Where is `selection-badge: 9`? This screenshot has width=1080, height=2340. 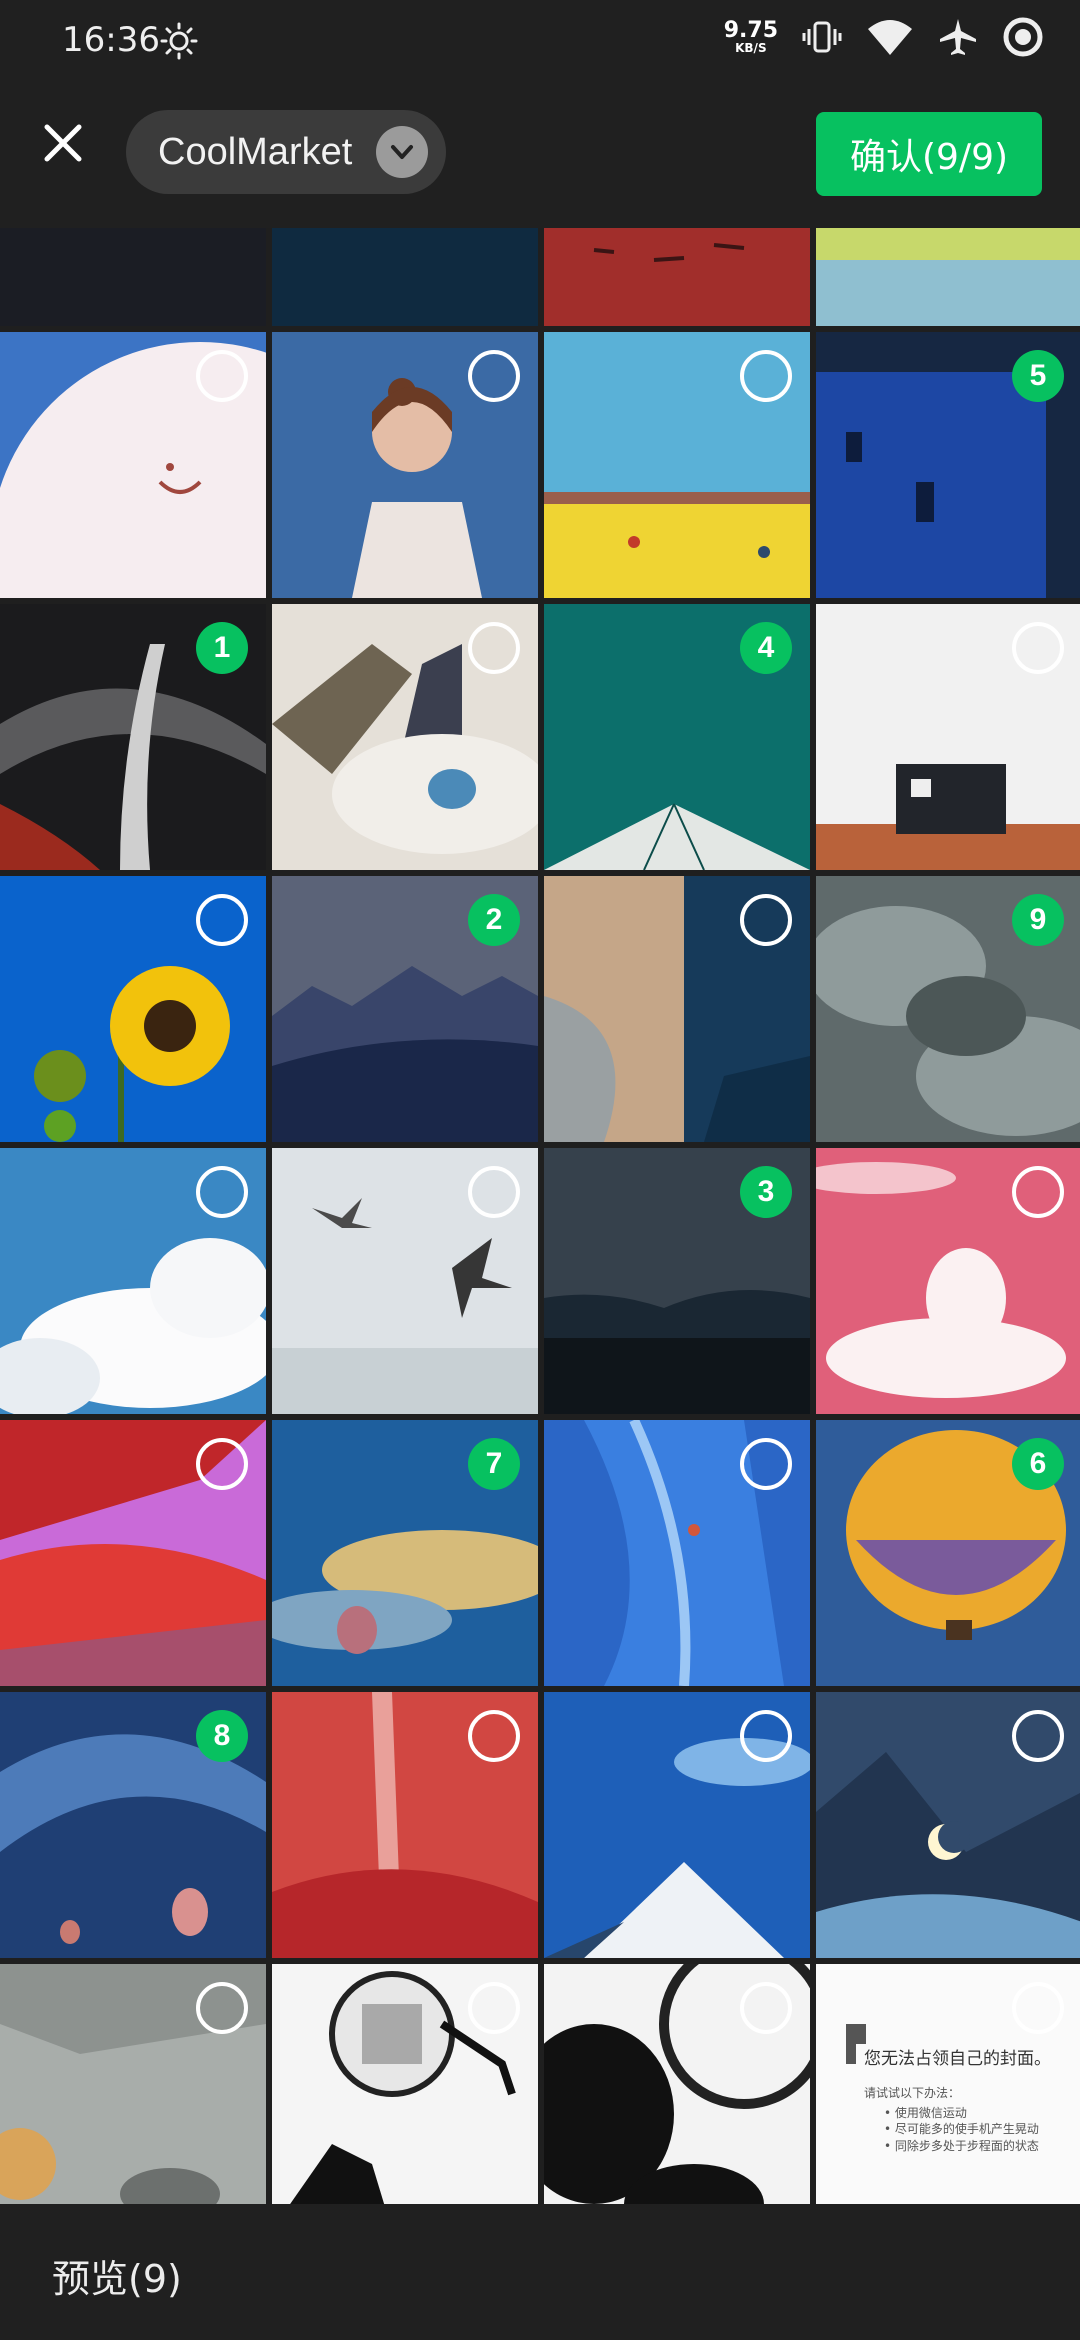 selection-badge: 9 is located at coordinates (1038, 920).